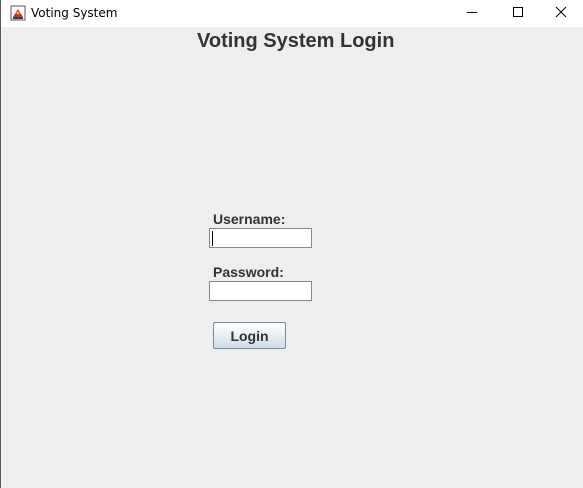 The height and width of the screenshot is (488, 583). What do you see at coordinates (260, 291) in the screenshot?
I see `password-field` at bounding box center [260, 291].